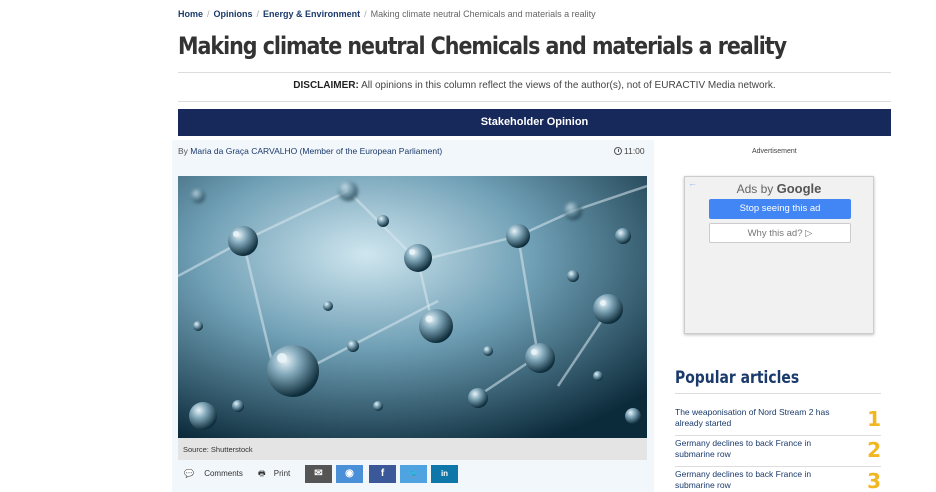 This screenshot has width=936, height=492. I want to click on timestamp: 11:00, so click(629, 151).